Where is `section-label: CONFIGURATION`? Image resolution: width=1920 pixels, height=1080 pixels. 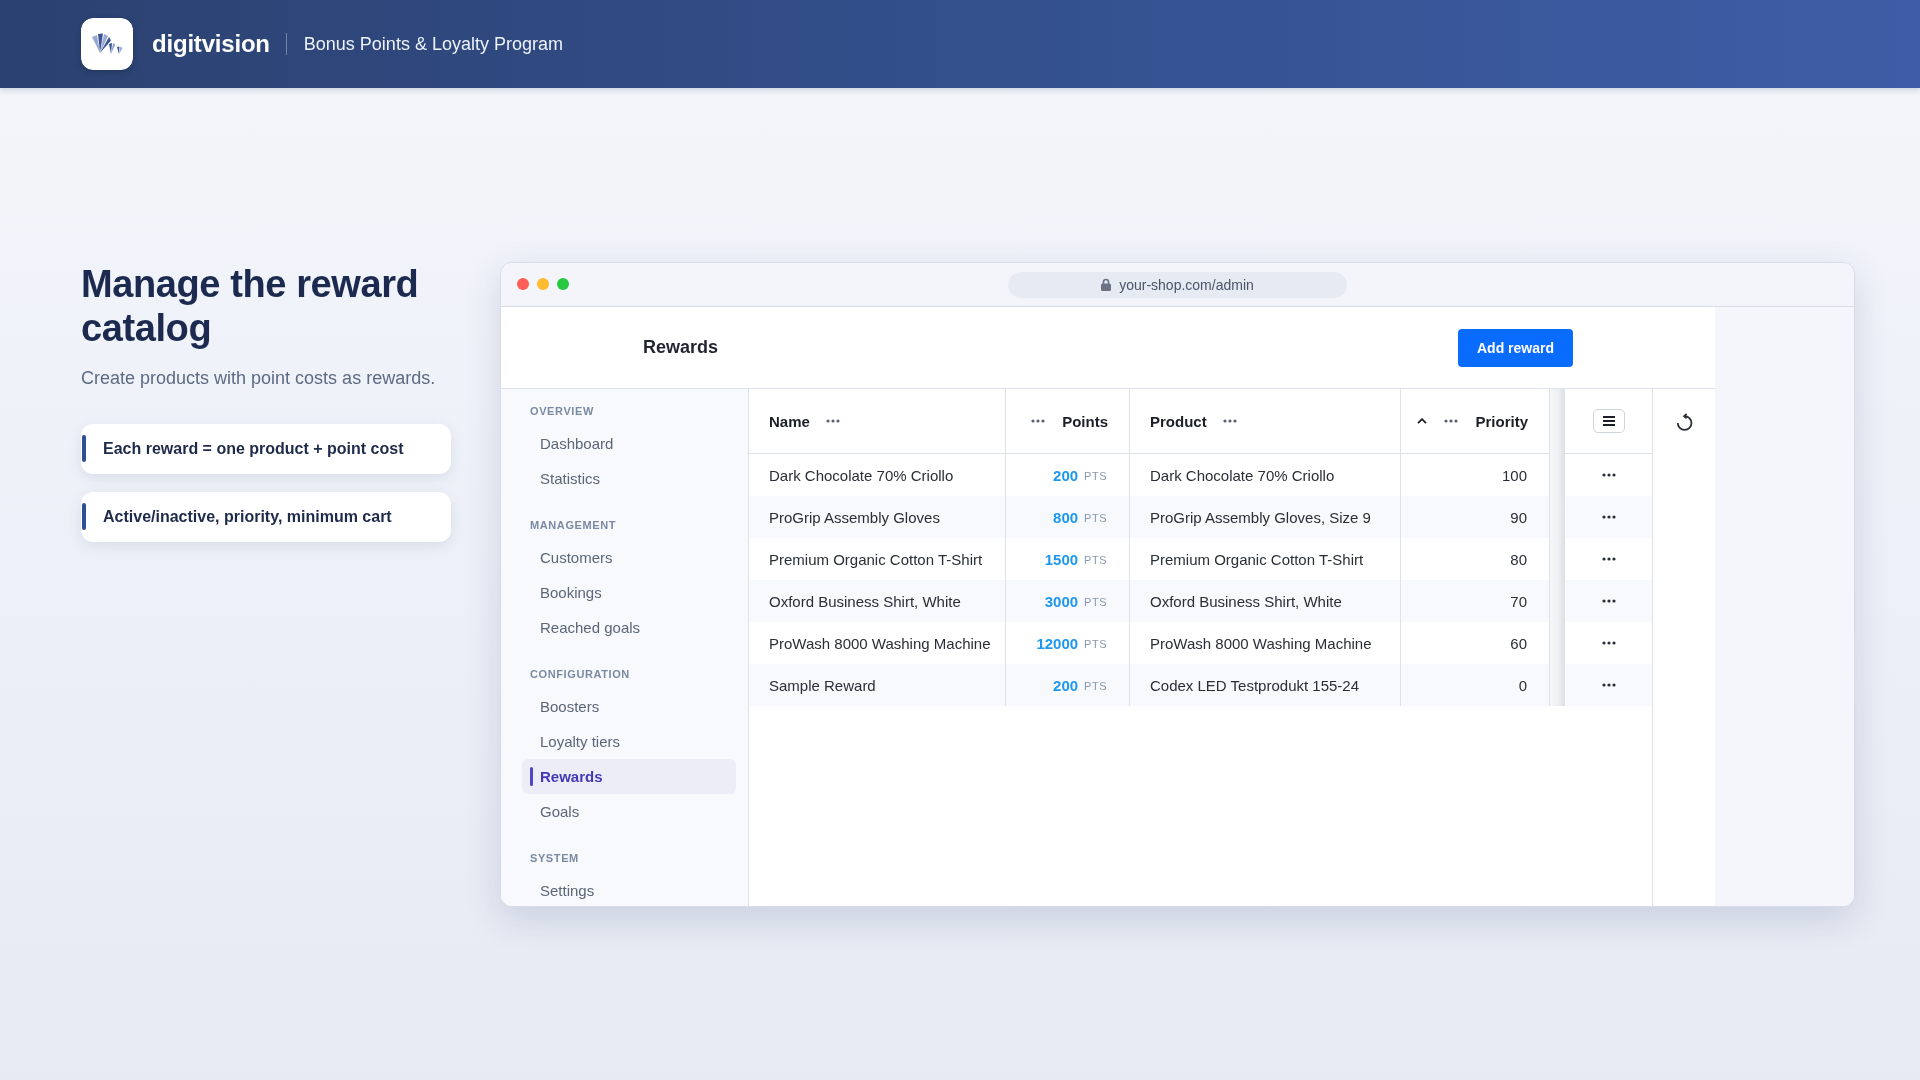
section-label: CONFIGURATION is located at coordinates (580, 674).